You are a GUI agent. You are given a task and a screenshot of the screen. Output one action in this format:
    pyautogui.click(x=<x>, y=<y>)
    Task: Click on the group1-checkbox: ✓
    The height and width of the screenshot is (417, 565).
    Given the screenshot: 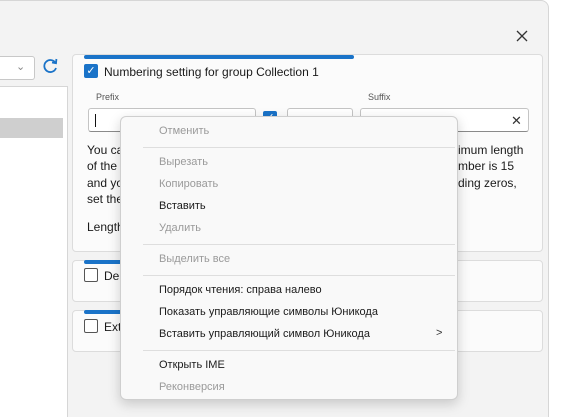 What is the action you would take?
    pyautogui.click(x=91, y=71)
    